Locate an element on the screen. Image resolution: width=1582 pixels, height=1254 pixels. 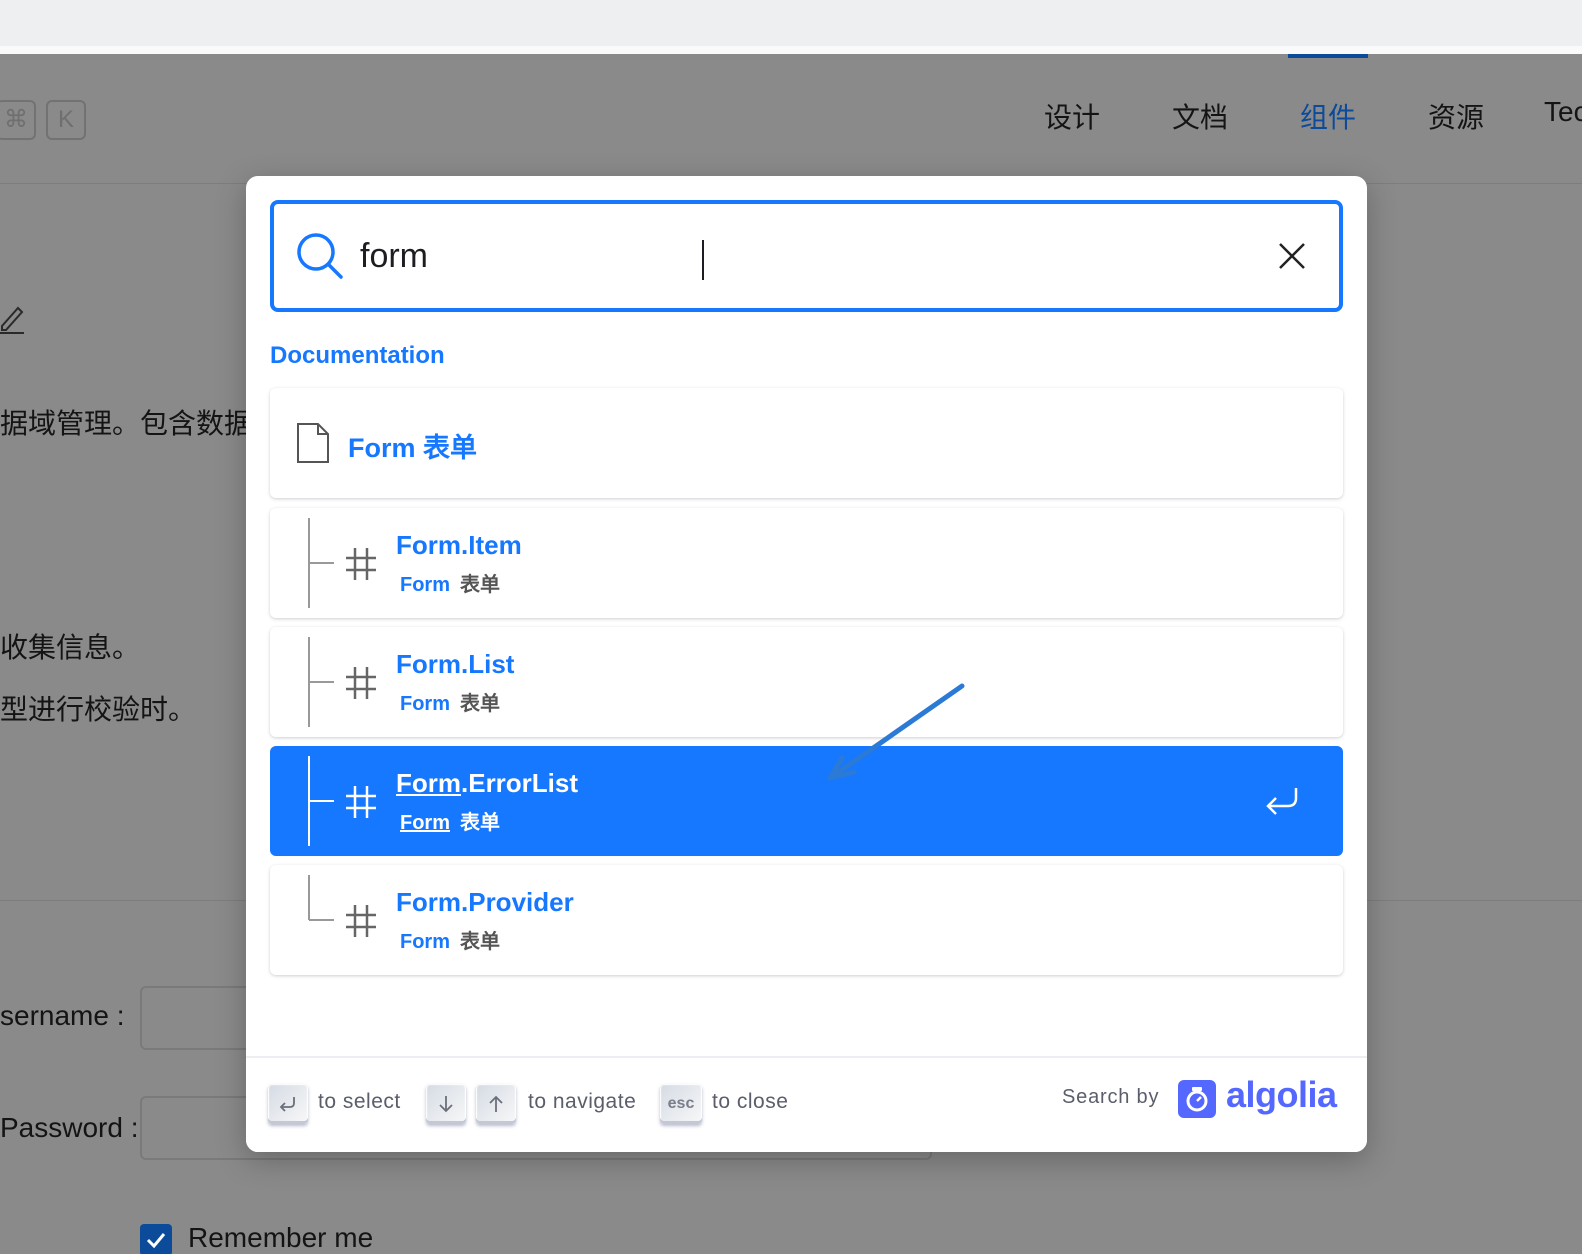
command-key-hint: ⌘ is located at coordinates (18, 120).